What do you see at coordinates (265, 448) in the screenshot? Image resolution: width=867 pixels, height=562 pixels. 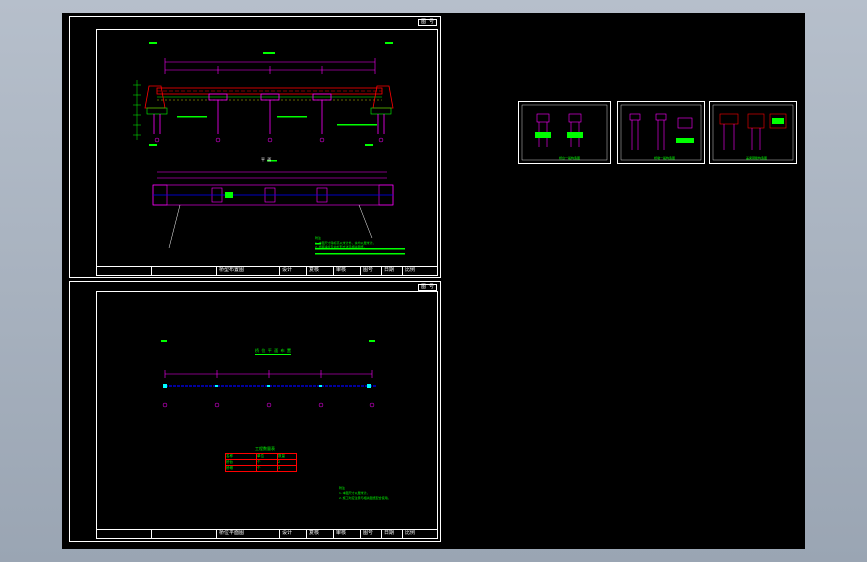 I see `quantity-table-title: 工程数量表` at bounding box center [265, 448].